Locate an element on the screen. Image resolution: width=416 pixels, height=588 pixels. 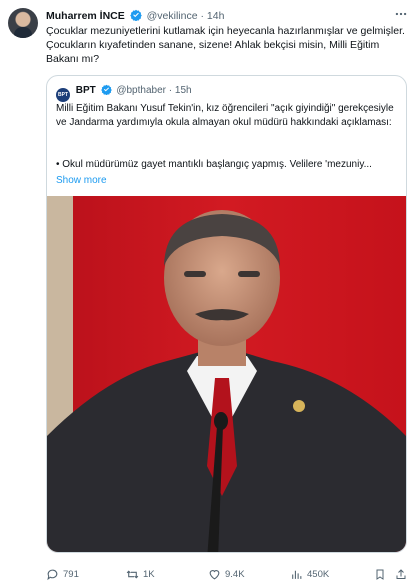
author-avatar is located at coordinates (23, 23).